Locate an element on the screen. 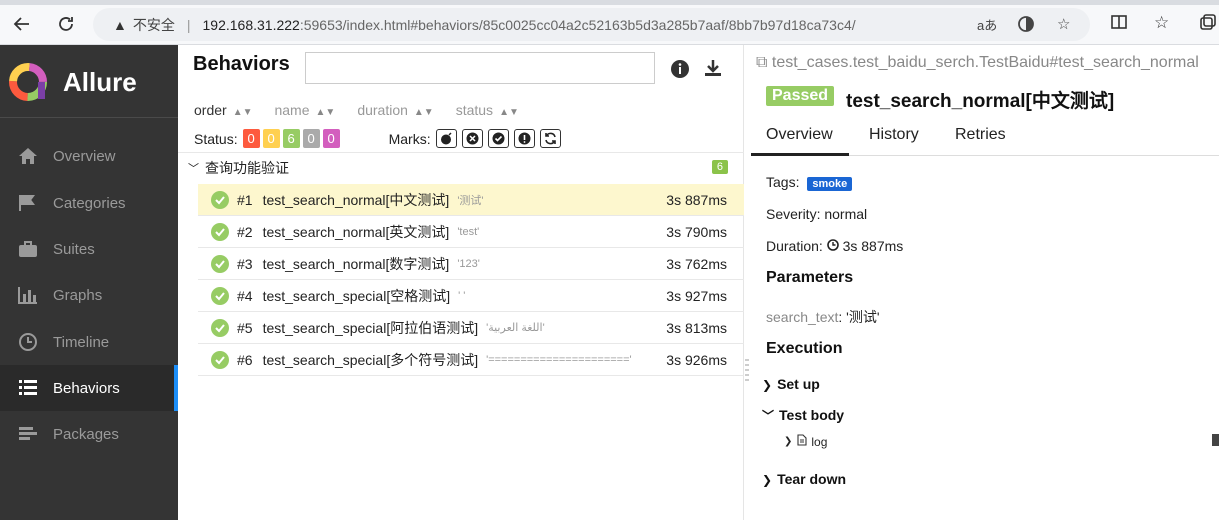  back-button is located at coordinates (22, 24).